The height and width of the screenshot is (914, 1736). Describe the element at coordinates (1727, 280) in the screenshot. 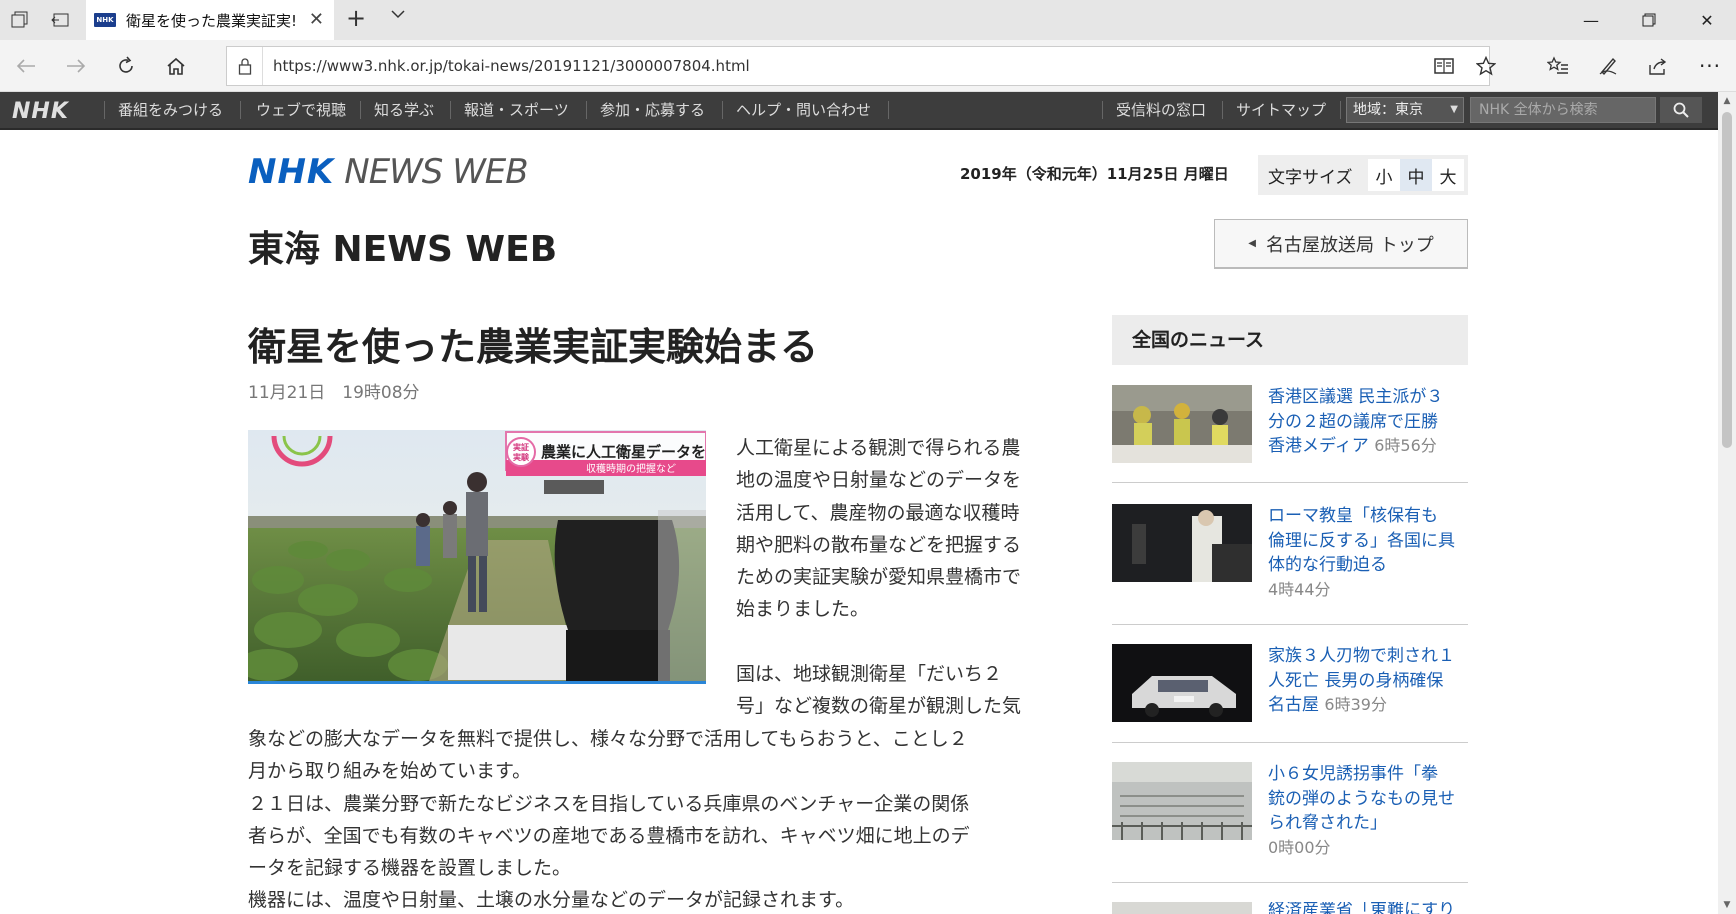

I see `scrollbar-thumb` at that location.